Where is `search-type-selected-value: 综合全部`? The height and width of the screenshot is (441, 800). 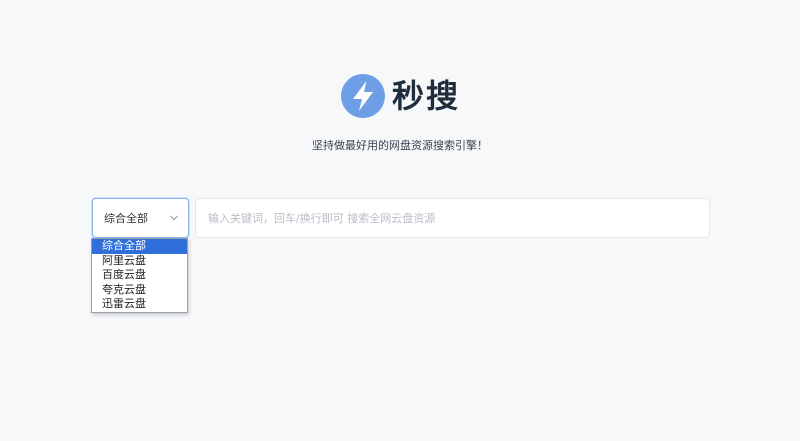 search-type-selected-value: 综合全部 is located at coordinates (126, 218).